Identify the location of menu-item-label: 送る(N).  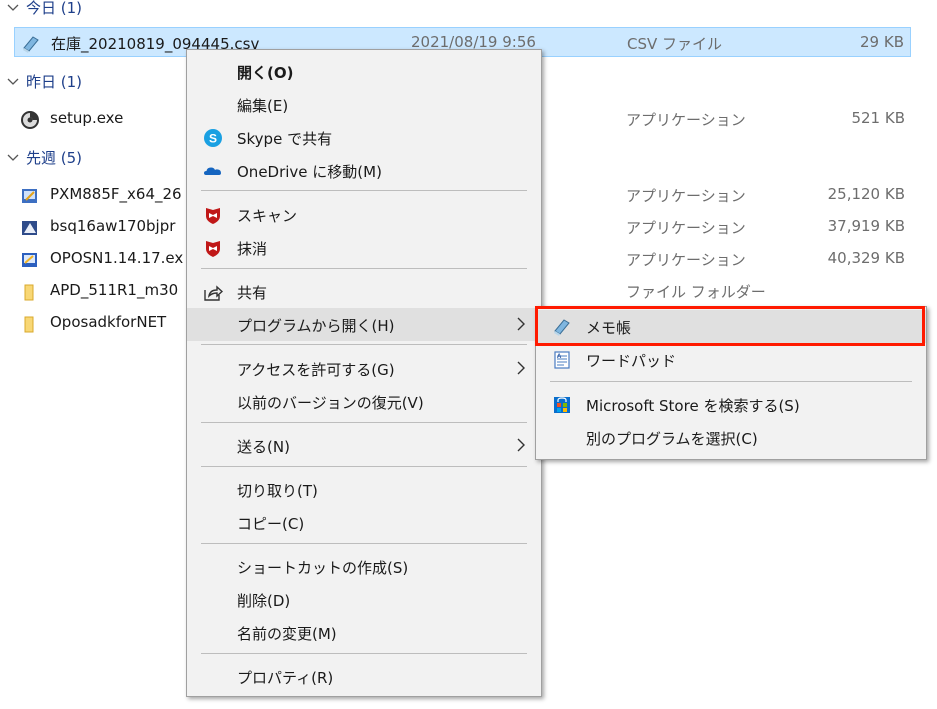
(263, 447).